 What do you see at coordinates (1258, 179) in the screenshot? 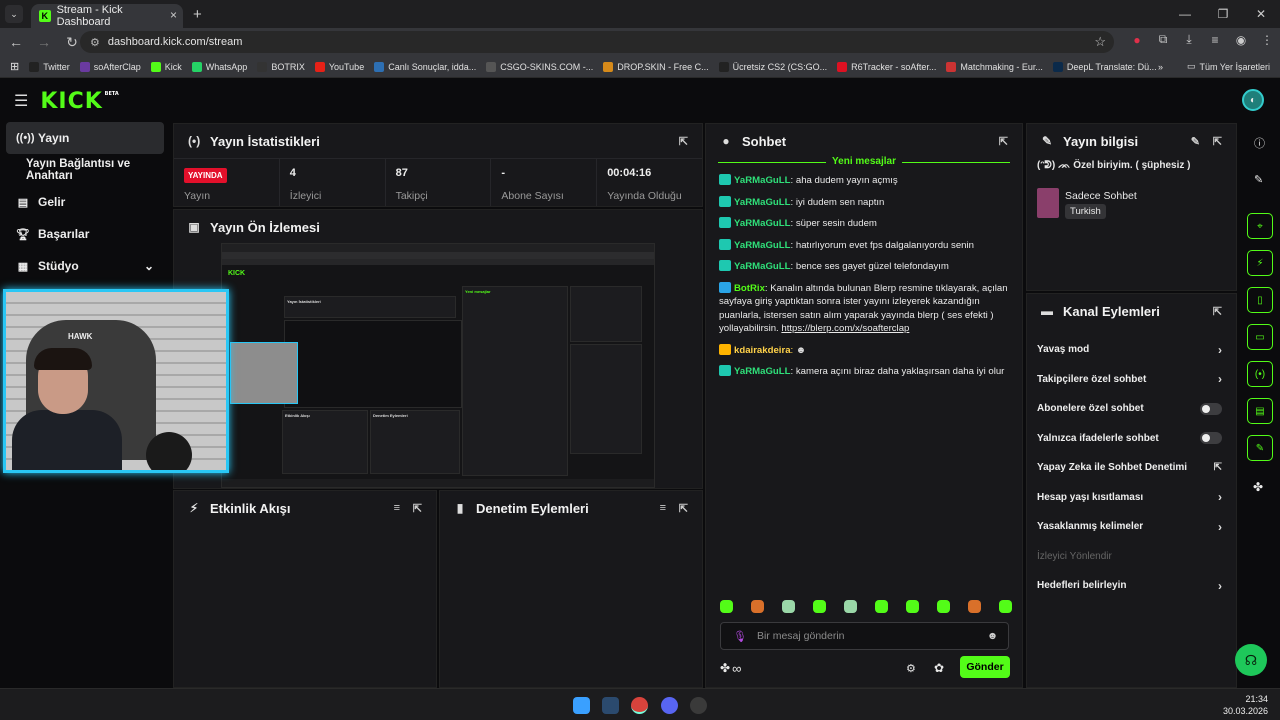
I see `edit-layout-icon: ✎` at bounding box center [1258, 179].